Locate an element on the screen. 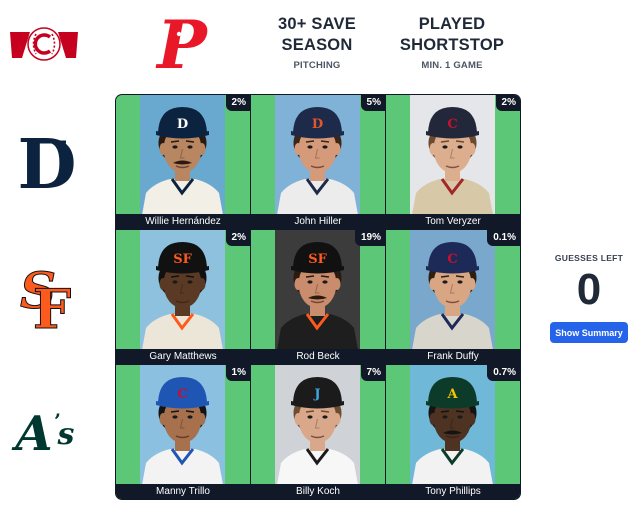 The width and height of the screenshot is (640, 510). tigers-d-icon: D is located at coordinates (47, 162).